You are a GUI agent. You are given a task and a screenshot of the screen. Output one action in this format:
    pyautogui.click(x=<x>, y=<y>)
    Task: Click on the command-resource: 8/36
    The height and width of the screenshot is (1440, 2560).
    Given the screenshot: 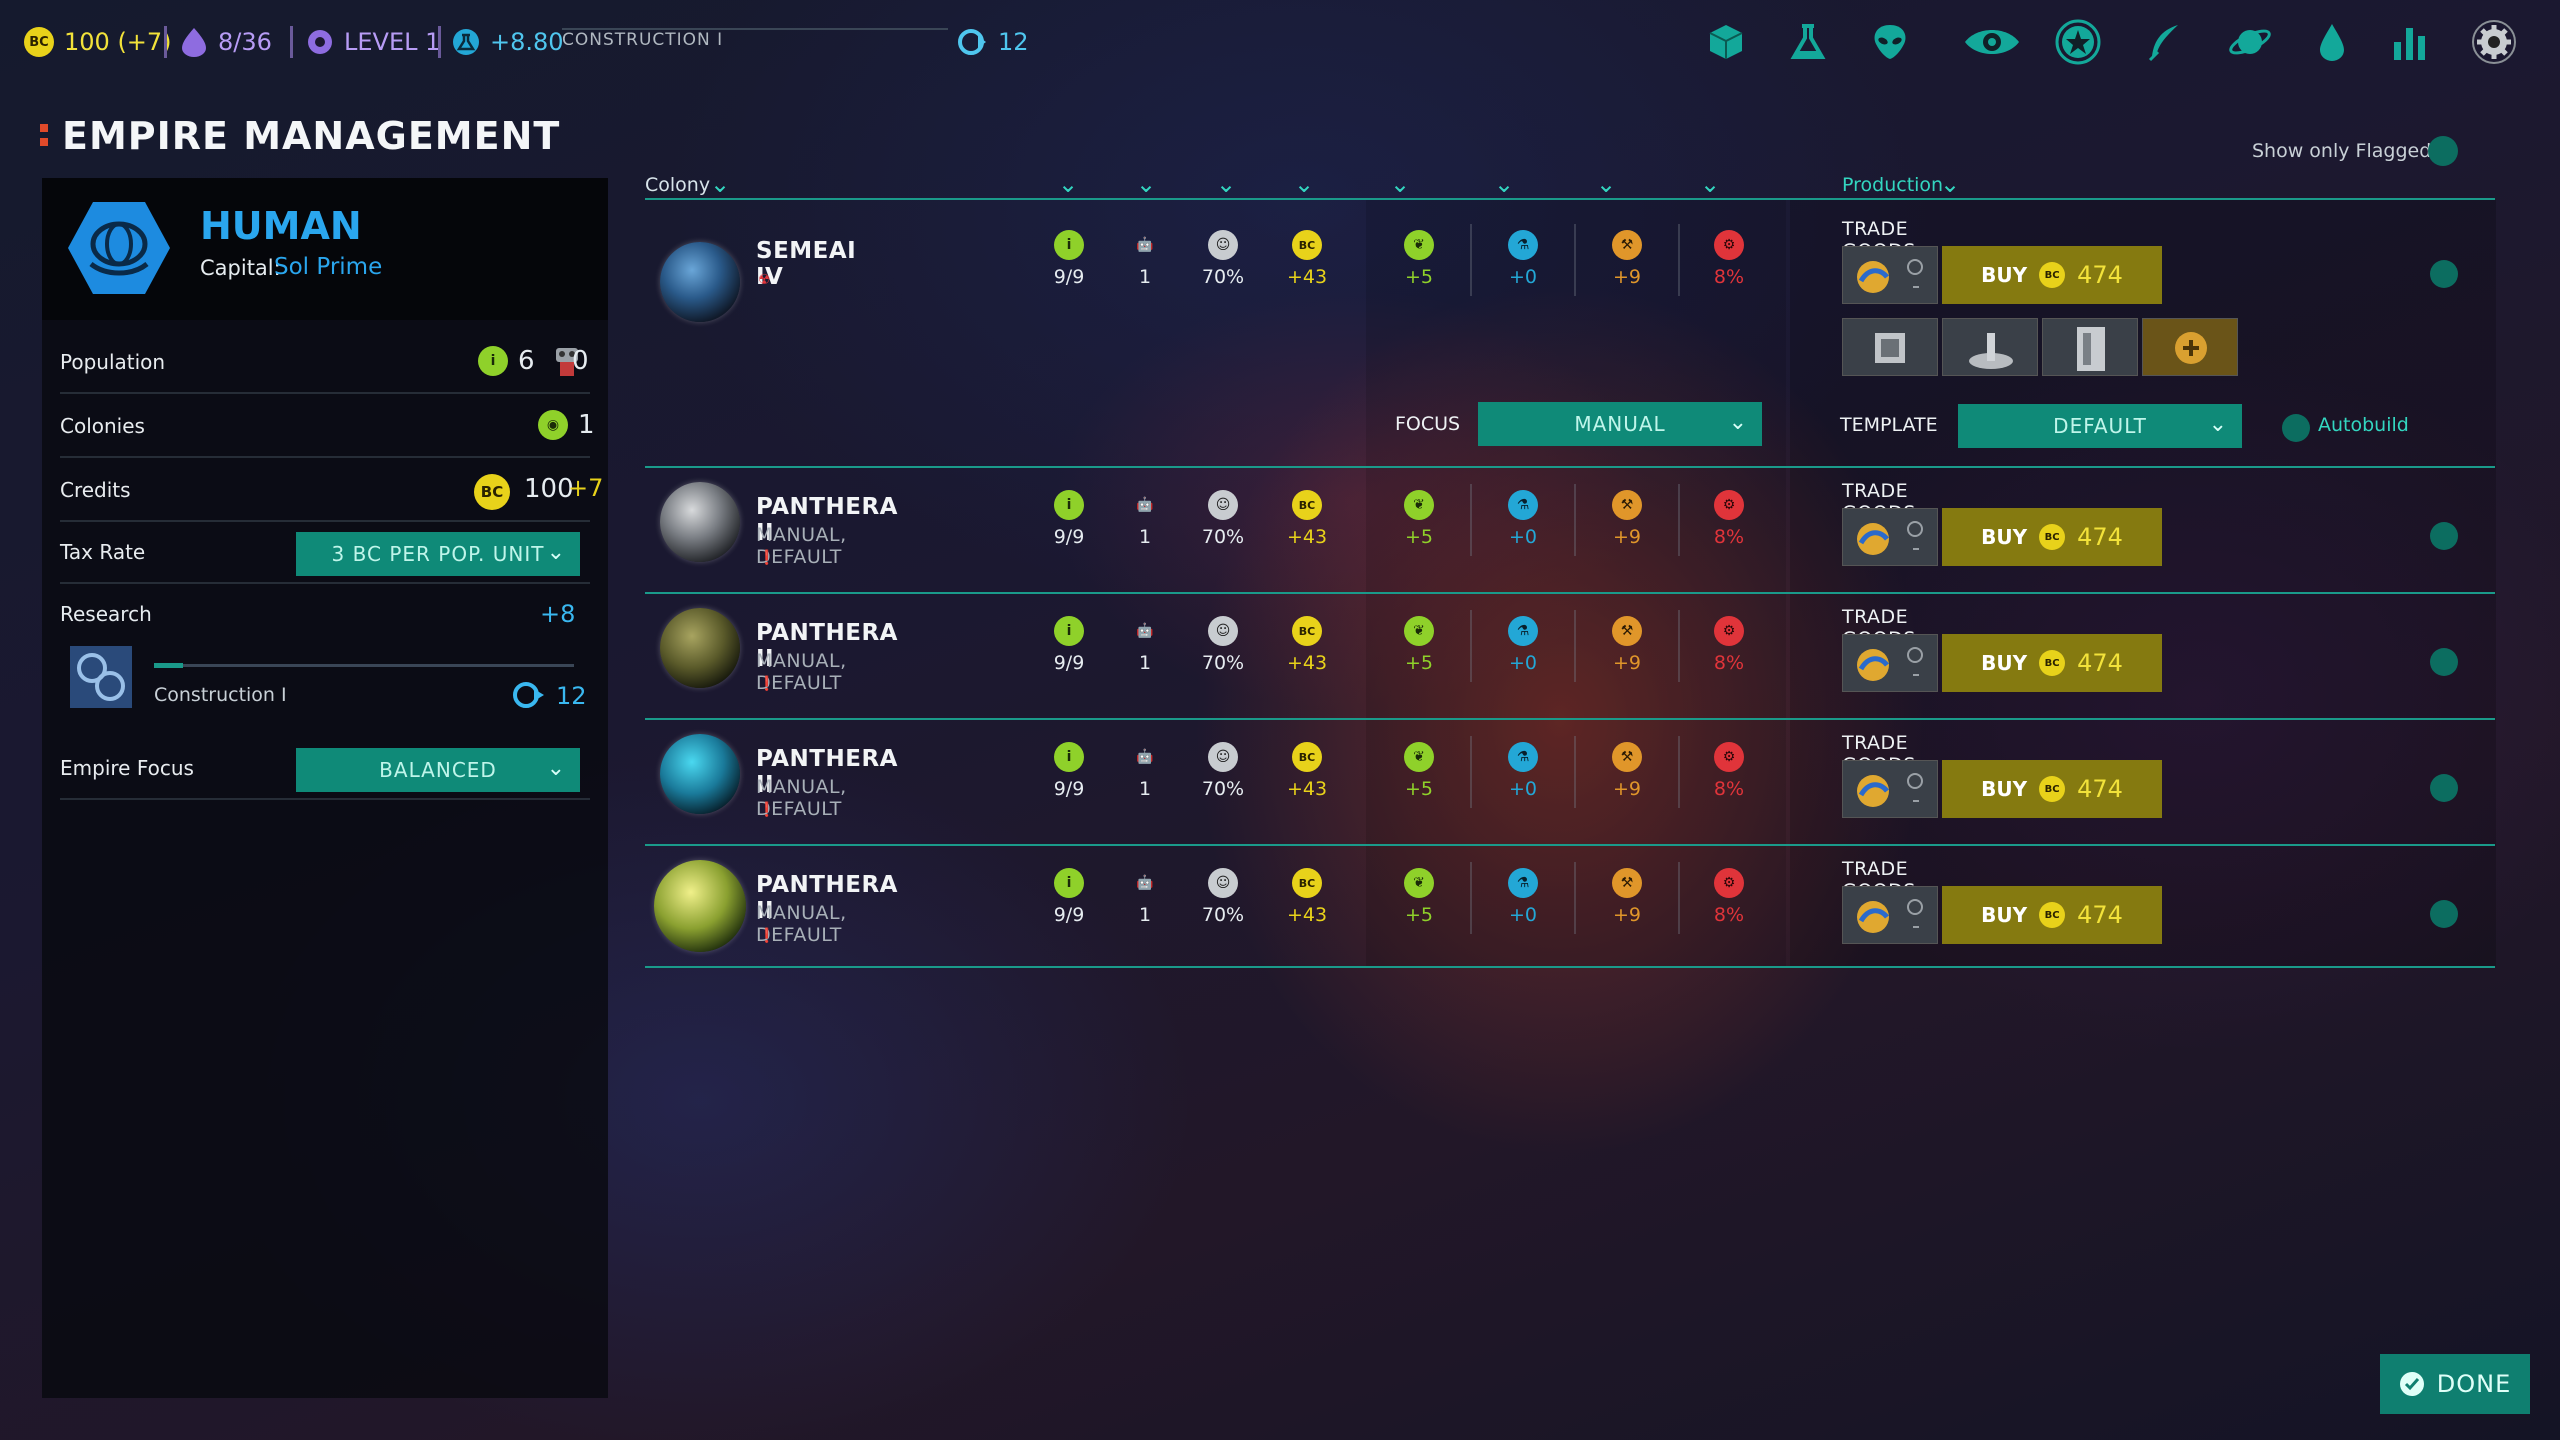 What is the action you would take?
    pyautogui.click(x=226, y=42)
    